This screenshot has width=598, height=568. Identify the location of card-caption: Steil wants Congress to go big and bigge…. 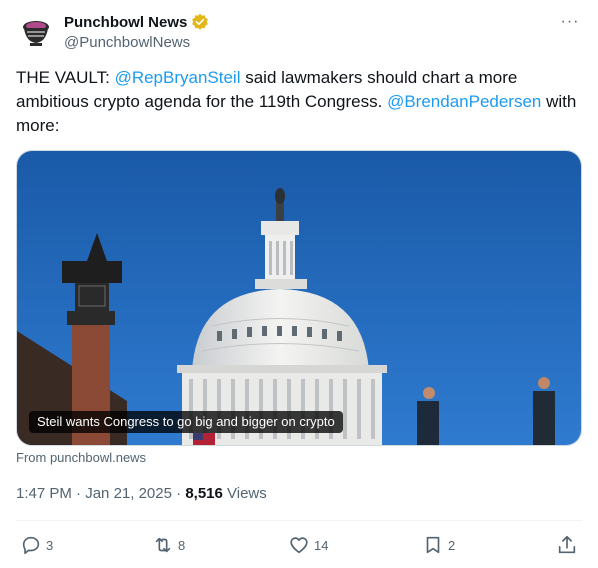
(186, 422).